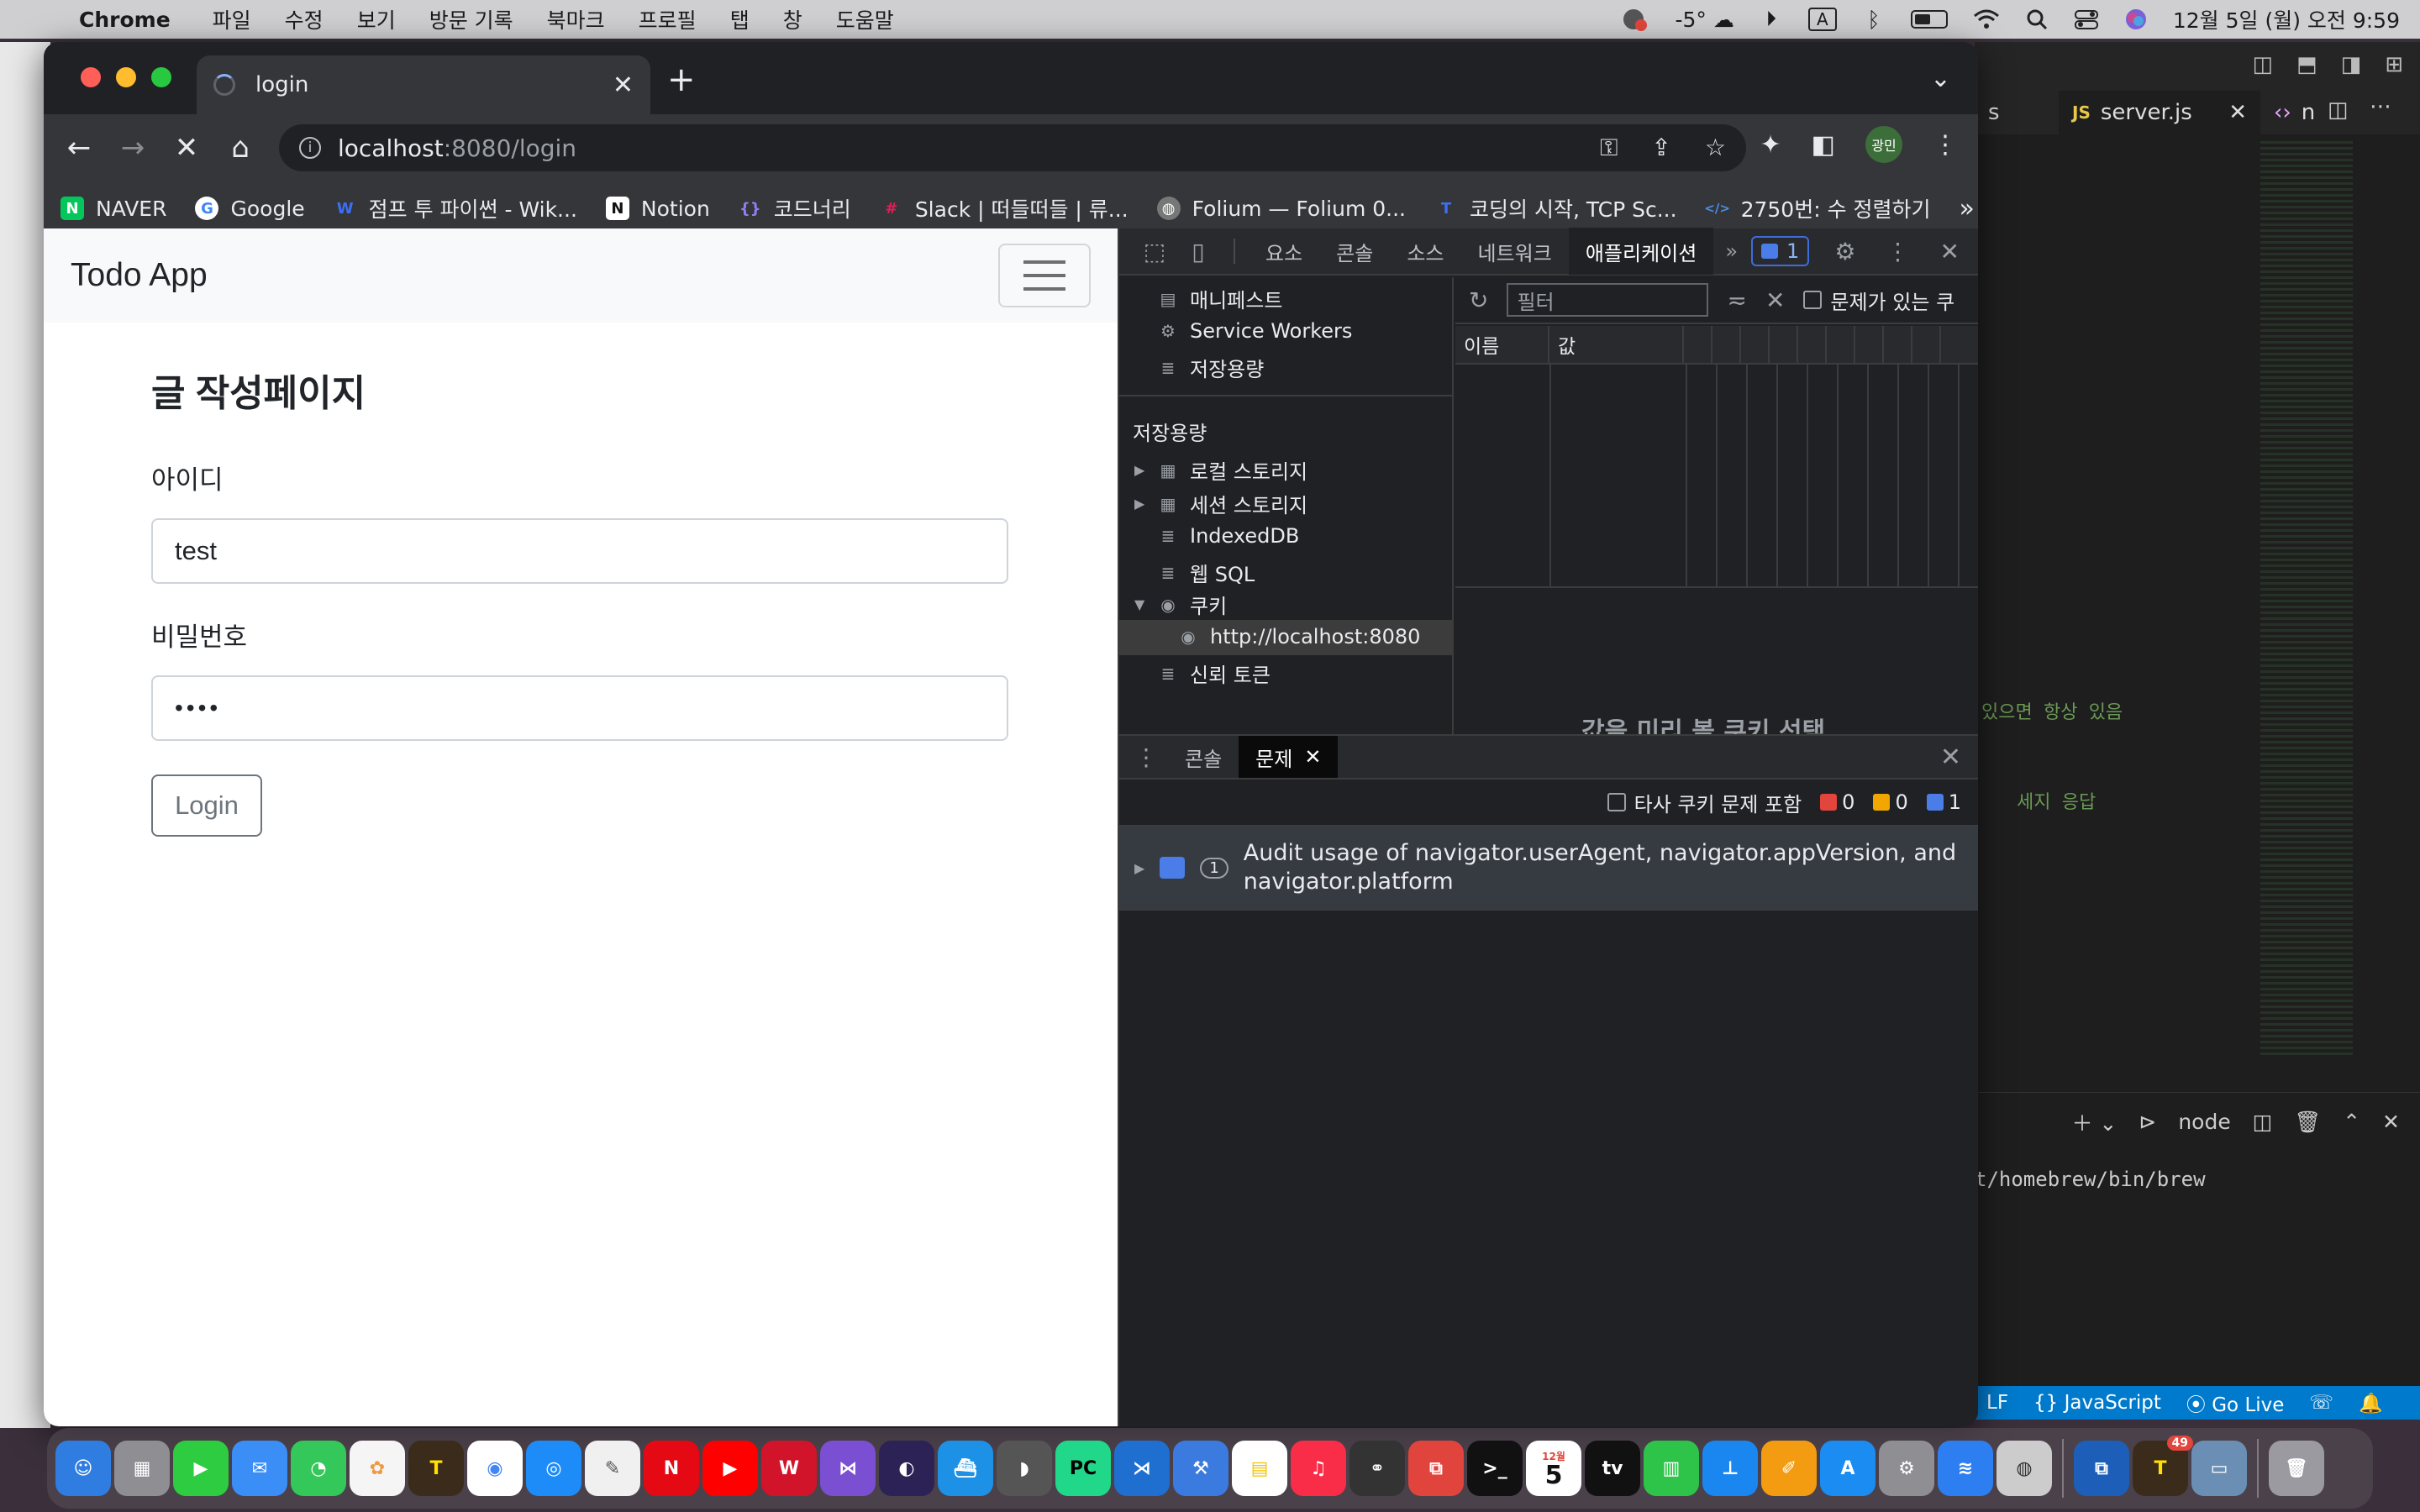 Image resolution: width=2420 pixels, height=1512 pixels. I want to click on more-tabs-chevron-icon: », so click(1726, 251).